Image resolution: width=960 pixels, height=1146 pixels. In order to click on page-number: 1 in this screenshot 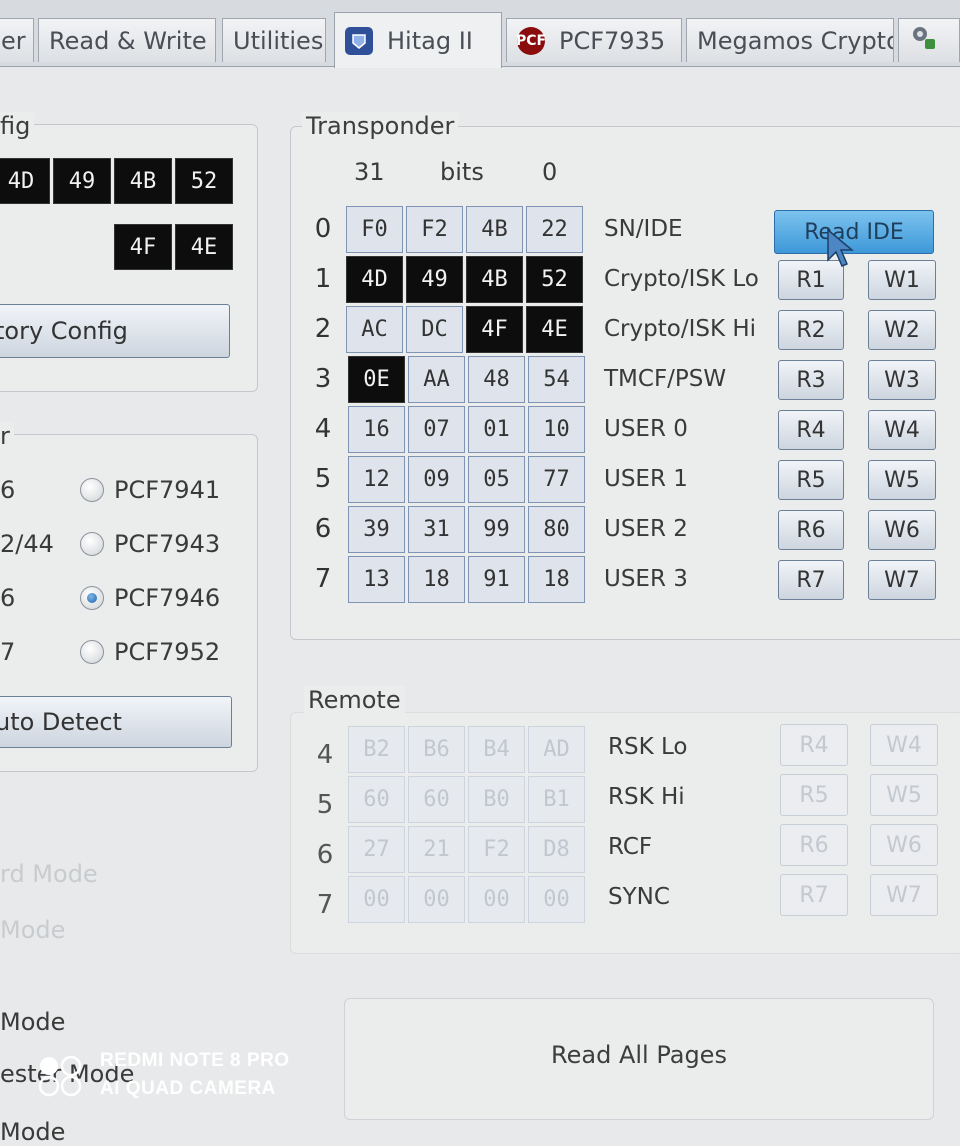, I will do `click(323, 279)`.